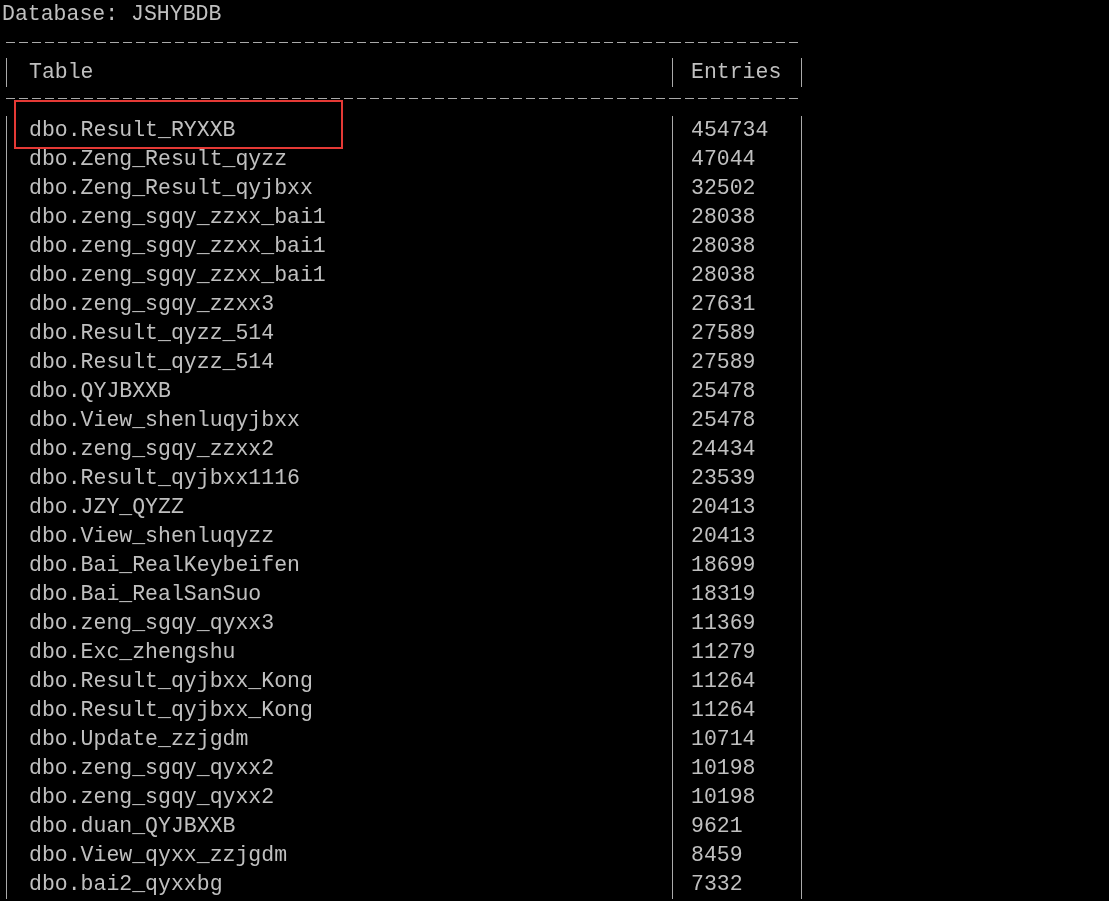 The width and height of the screenshot is (1109, 901). I want to click on column-header: Entries, so click(736, 72).